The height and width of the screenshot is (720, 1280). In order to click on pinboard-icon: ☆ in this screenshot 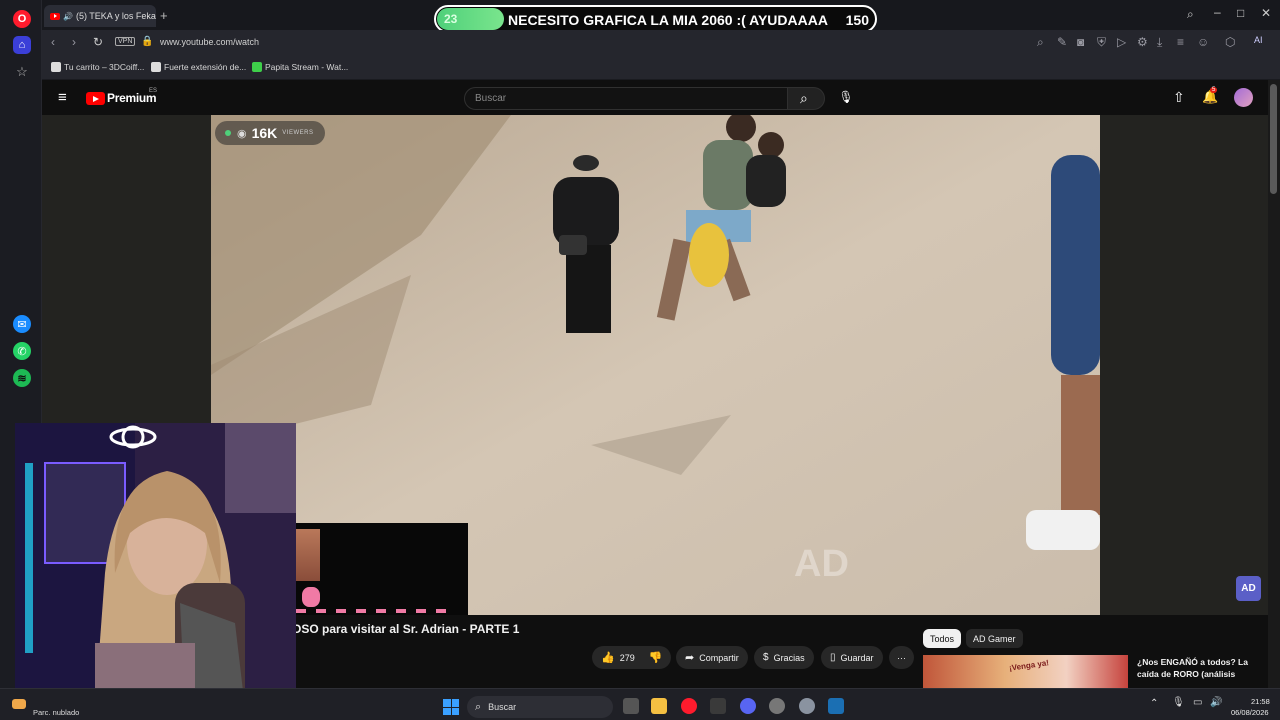, I will do `click(22, 72)`.